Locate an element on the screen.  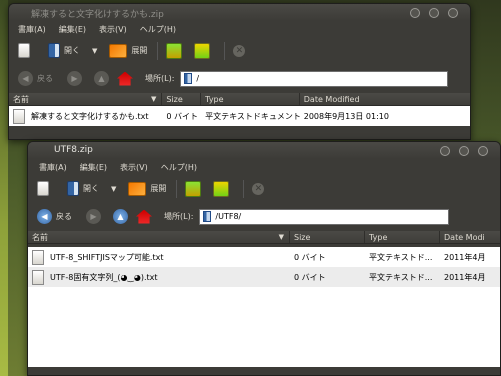
file-type: 平文テキストドキュメント is located at coordinates (252, 116).